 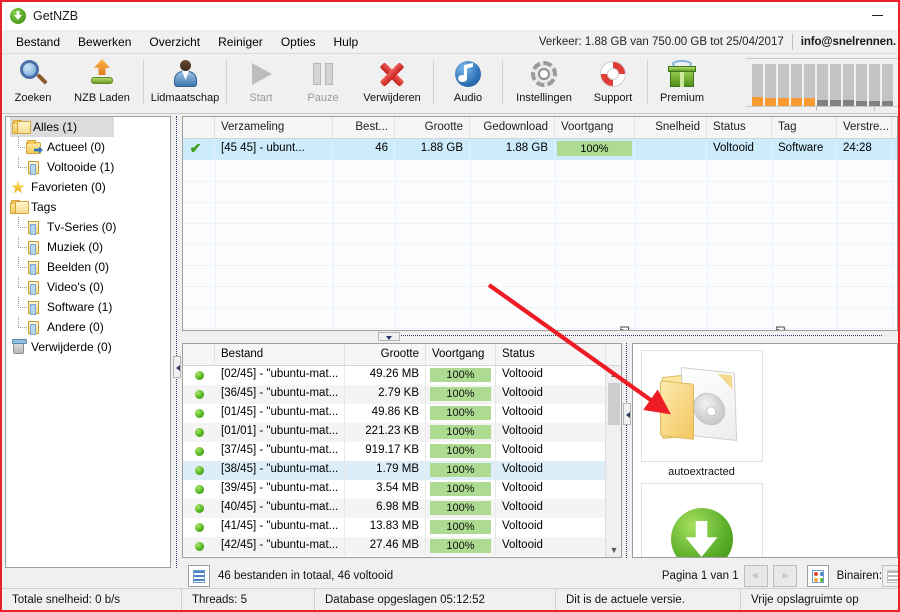 What do you see at coordinates (385, 355) in the screenshot?
I see `files-col-header: Grootte` at bounding box center [385, 355].